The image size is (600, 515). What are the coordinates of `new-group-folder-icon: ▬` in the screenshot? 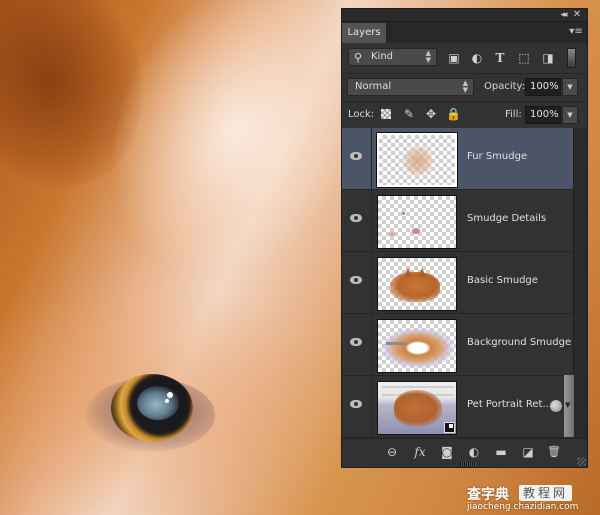 It's located at (501, 452).